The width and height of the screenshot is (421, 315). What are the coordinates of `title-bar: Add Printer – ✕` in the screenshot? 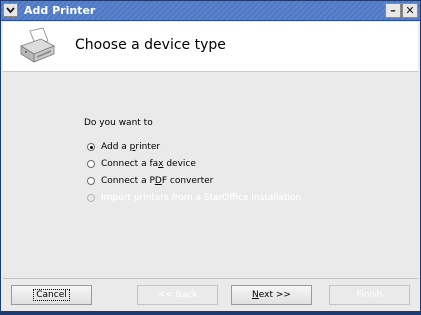 It's located at (210, 11).